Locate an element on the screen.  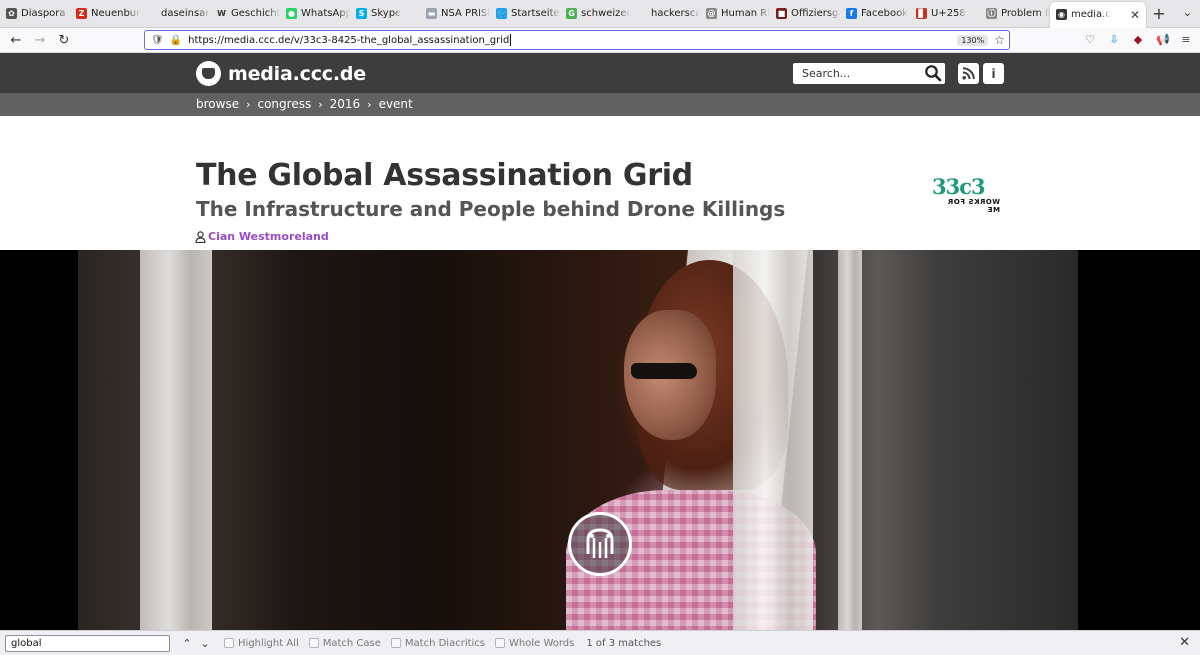
browser-tab: ⓘ Problem la is located at coordinates (1015, 14).